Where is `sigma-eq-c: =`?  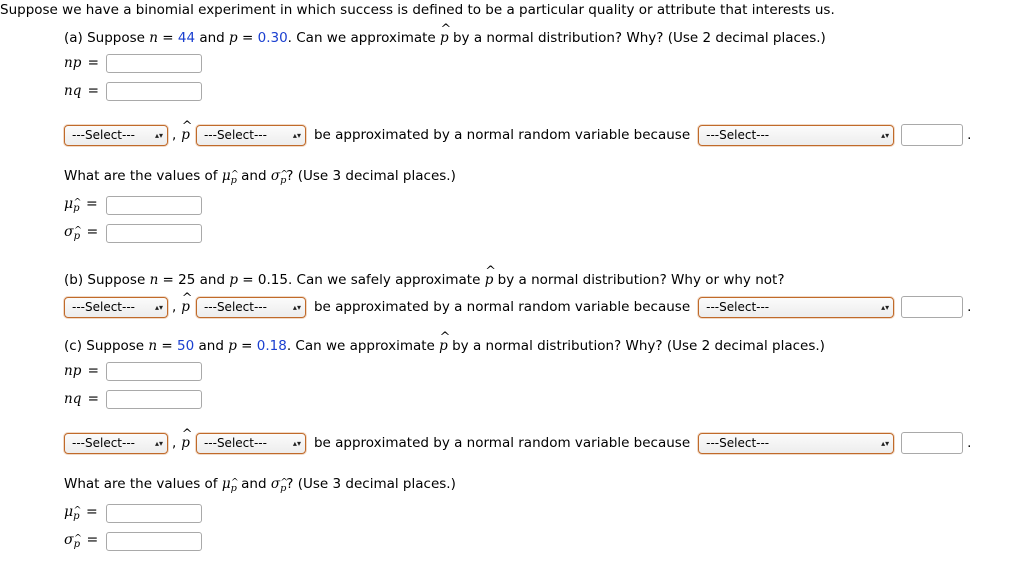
sigma-eq-c: = is located at coordinates (90, 540).